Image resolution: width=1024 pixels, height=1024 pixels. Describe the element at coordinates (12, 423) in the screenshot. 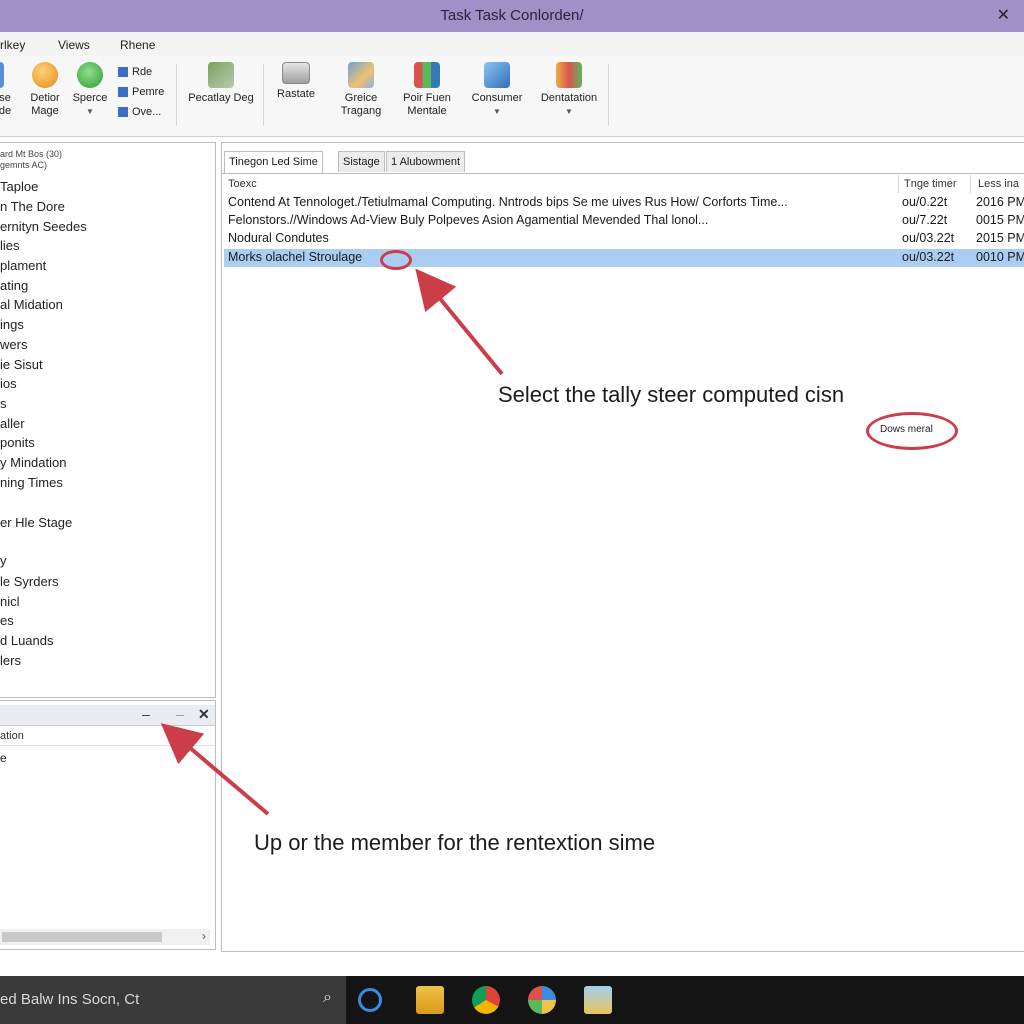

I see `tree-item: aller` at that location.